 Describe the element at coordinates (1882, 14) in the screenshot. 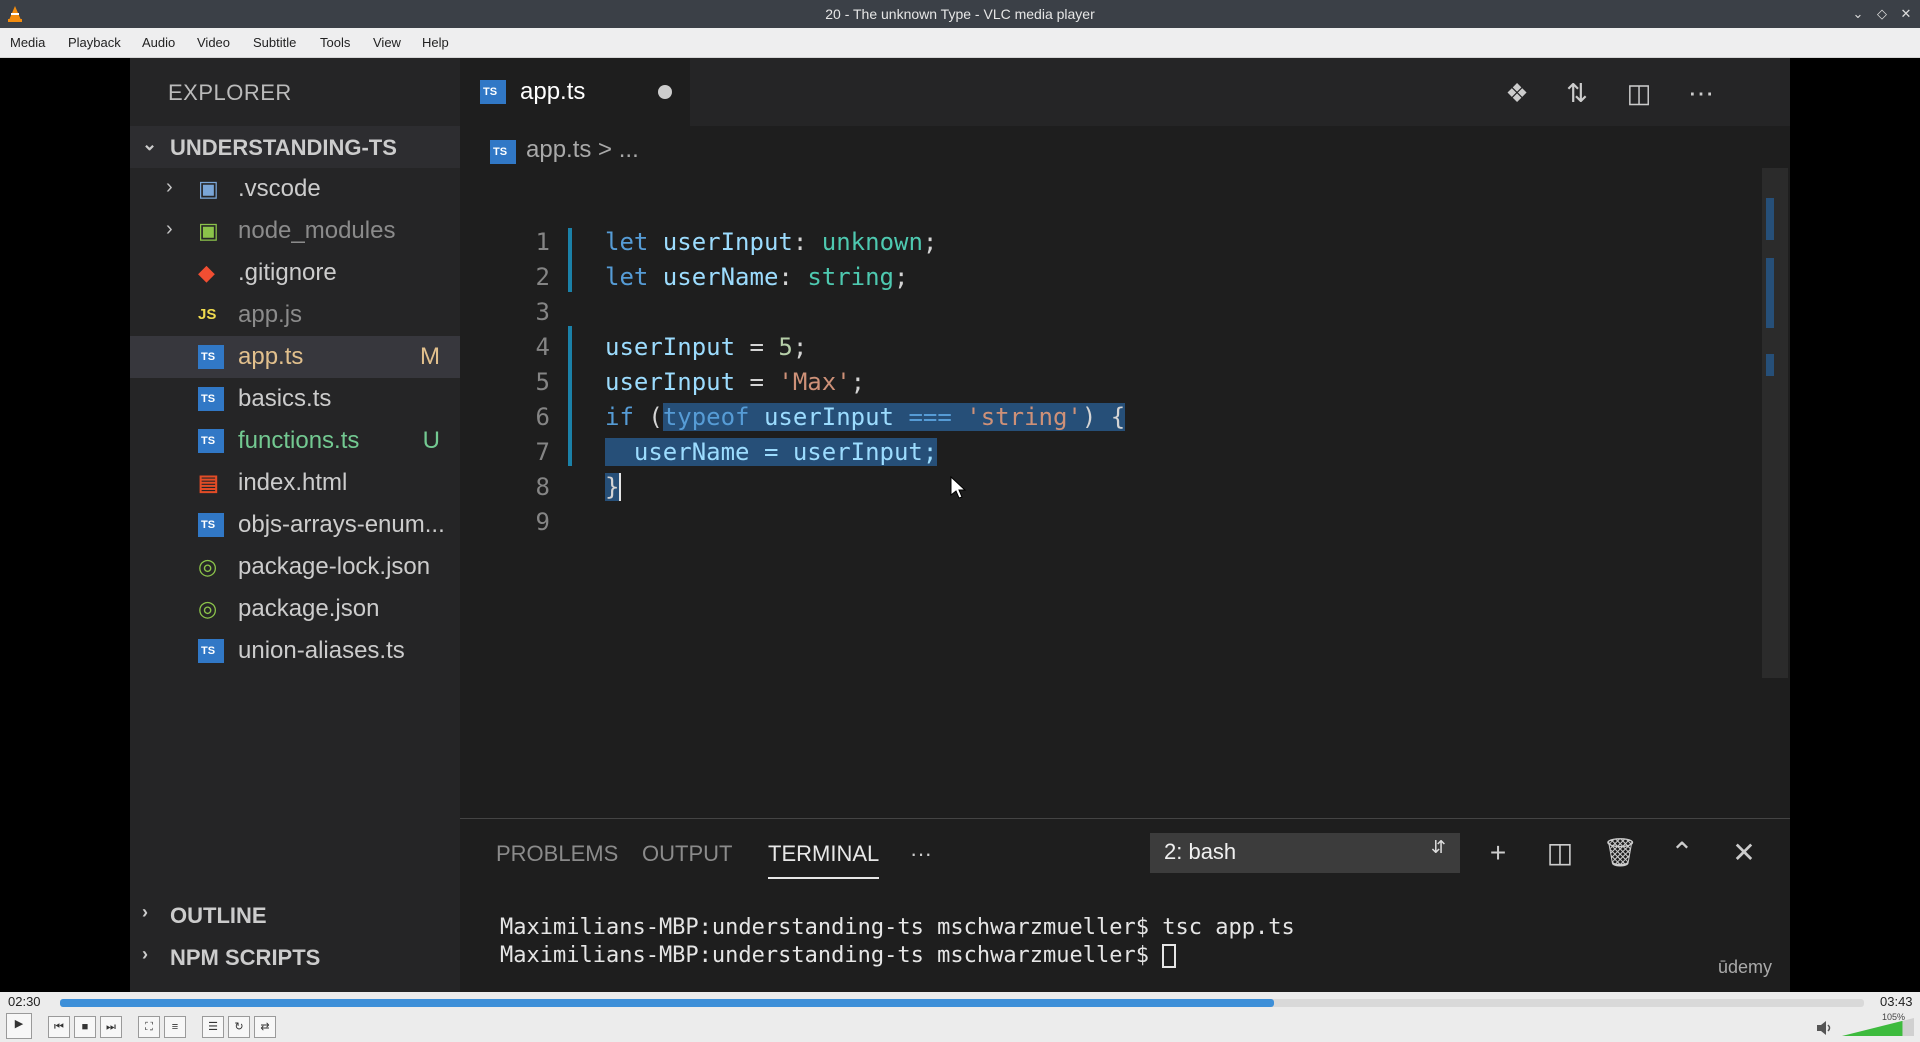

I see `maximize-icon: ◇` at that location.